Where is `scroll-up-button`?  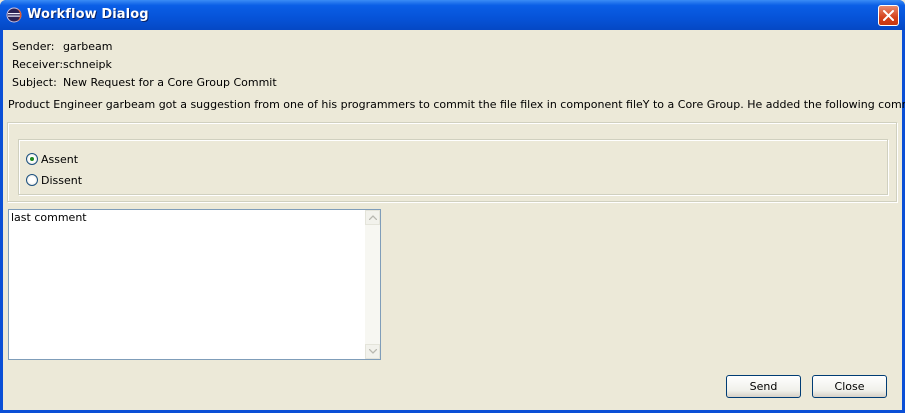 scroll-up-button is located at coordinates (372, 217).